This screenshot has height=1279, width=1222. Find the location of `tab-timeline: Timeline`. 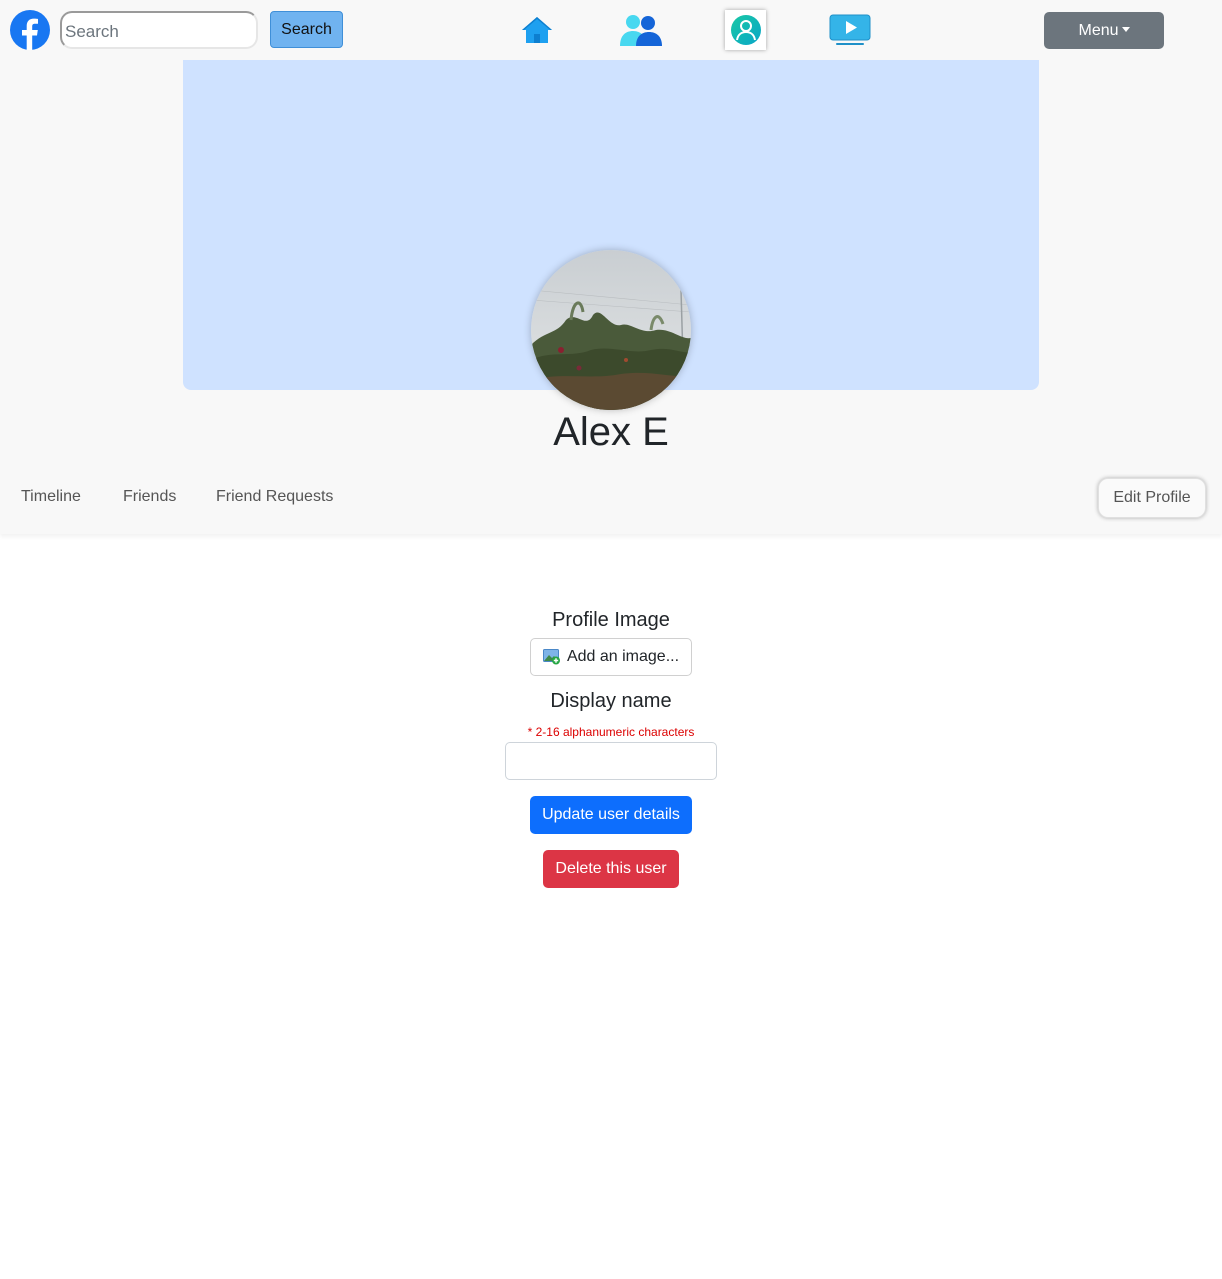

tab-timeline: Timeline is located at coordinates (51, 497).